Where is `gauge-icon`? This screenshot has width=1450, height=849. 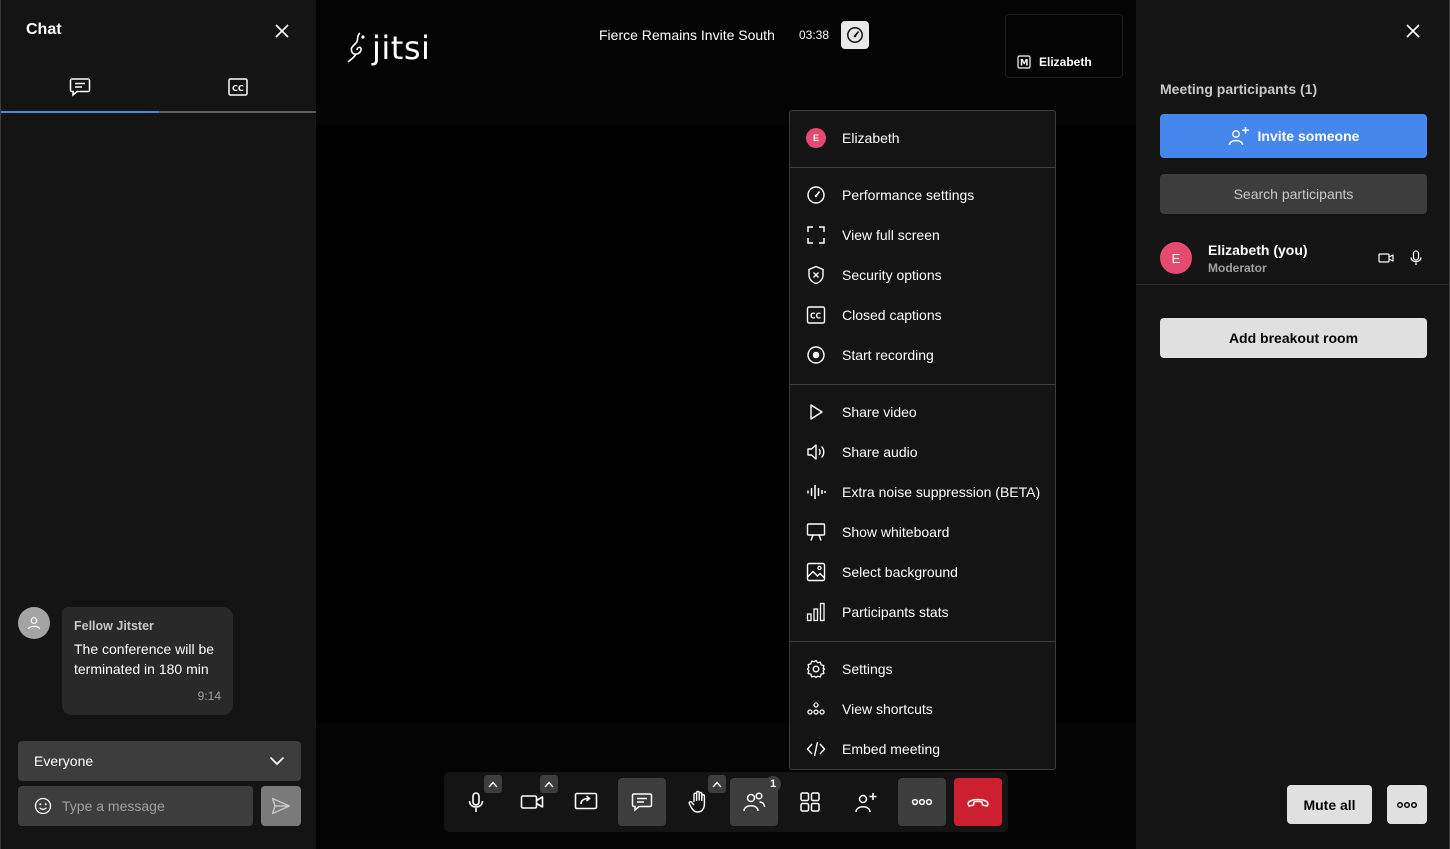 gauge-icon is located at coordinates (855, 35).